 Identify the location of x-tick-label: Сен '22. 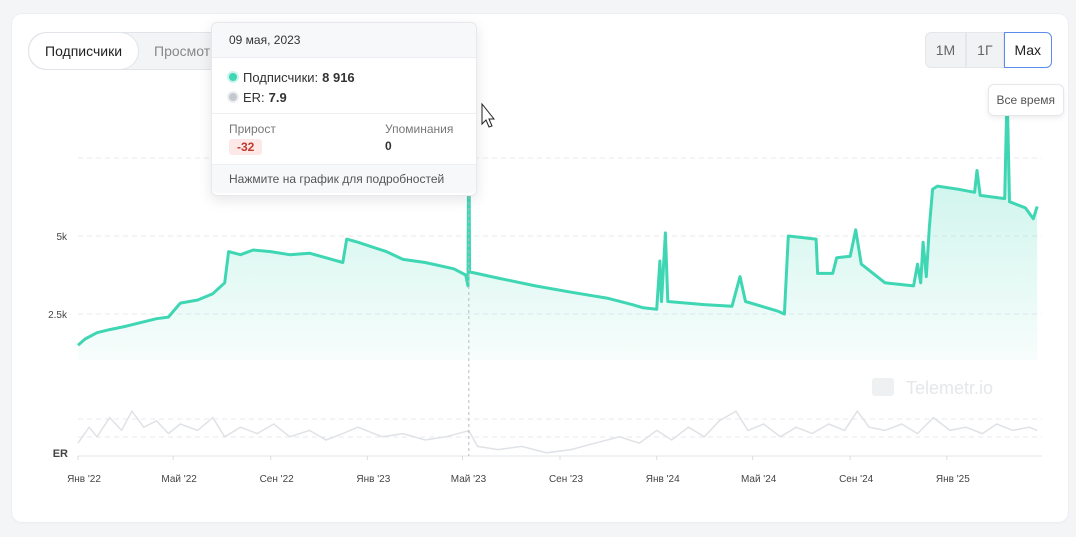
(277, 479).